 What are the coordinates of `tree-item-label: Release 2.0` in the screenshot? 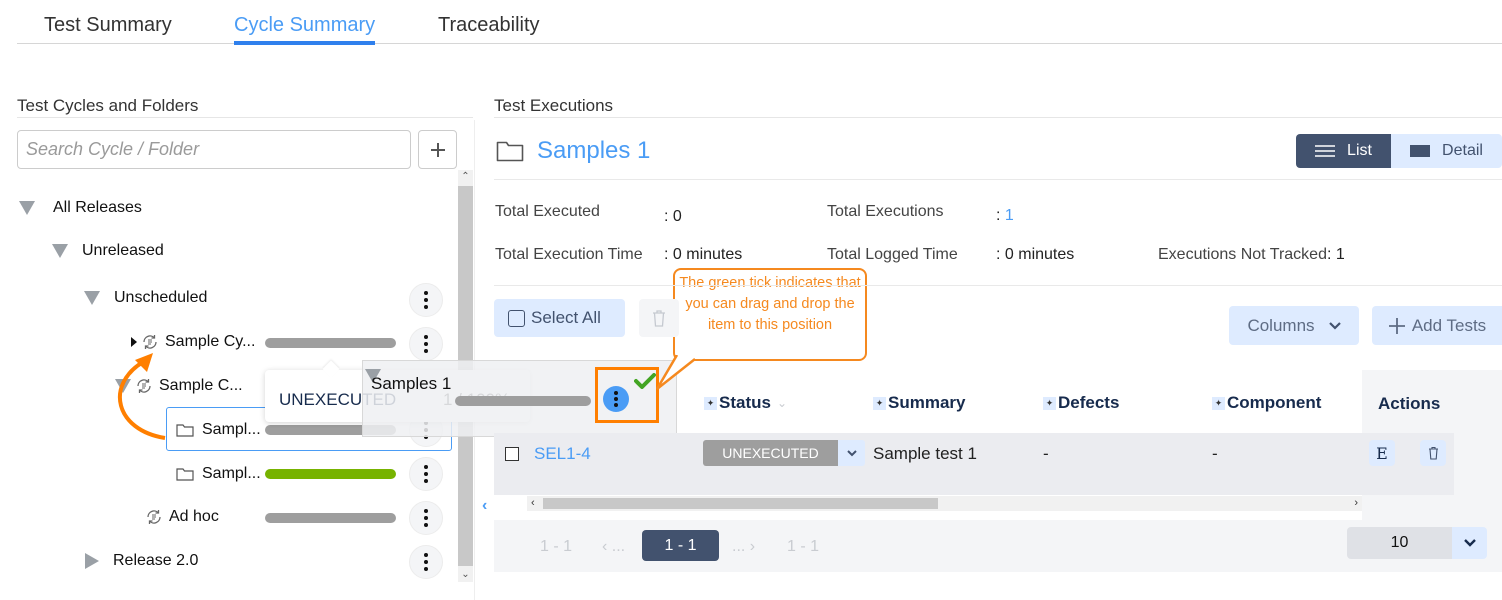 It's located at (156, 560).